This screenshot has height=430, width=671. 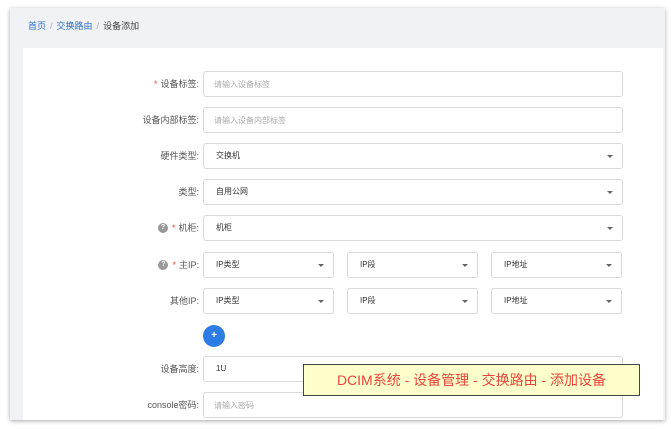 I want to click on cabinet-row: ? * 机柜: 机柜, so click(x=343, y=228).